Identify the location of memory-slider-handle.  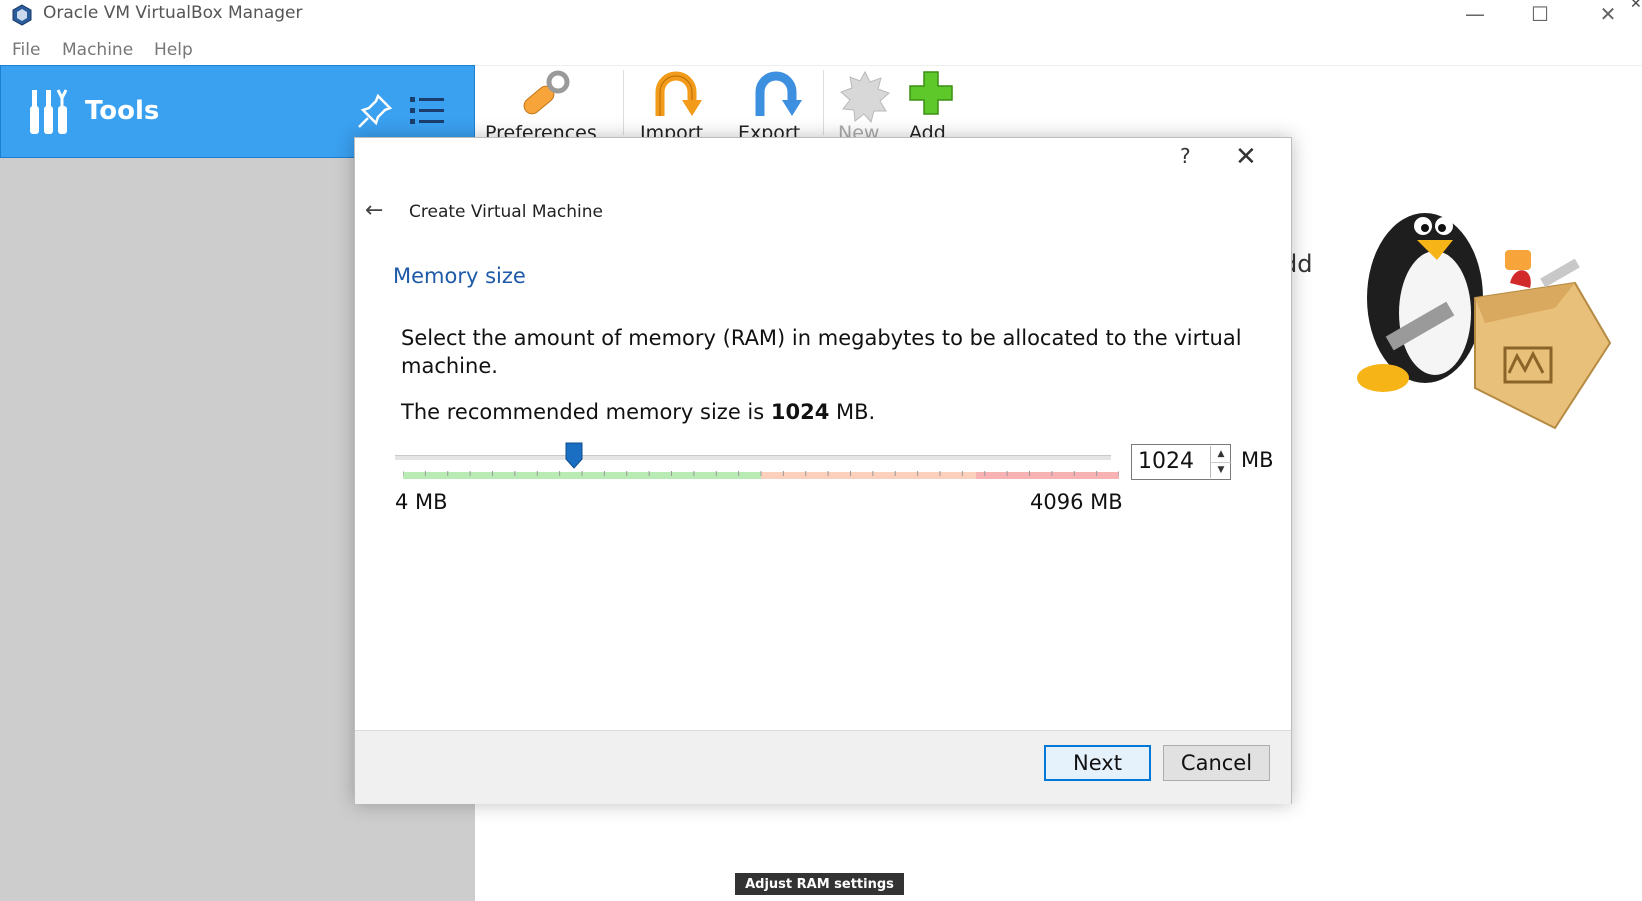
(574, 455).